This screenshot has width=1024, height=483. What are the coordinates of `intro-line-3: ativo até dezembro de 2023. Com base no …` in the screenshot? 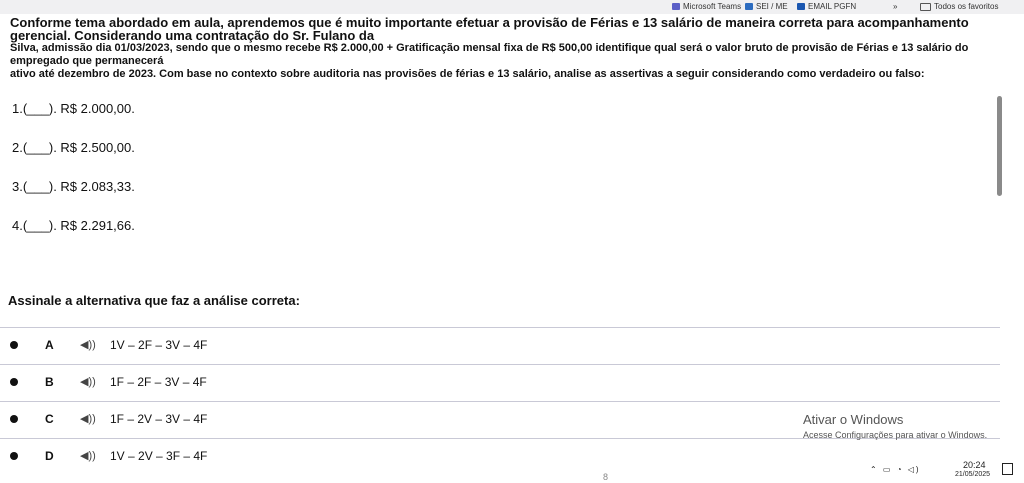 It's located at (467, 74).